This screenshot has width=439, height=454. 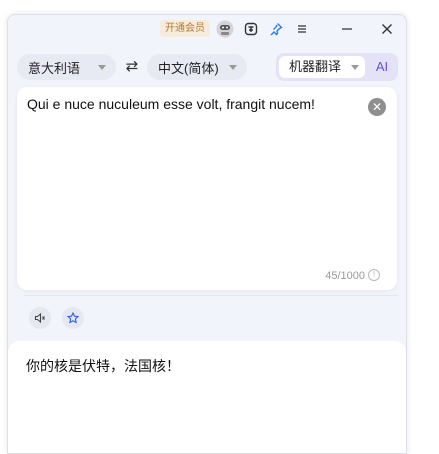 I want to click on close-icon, so click(x=387, y=29).